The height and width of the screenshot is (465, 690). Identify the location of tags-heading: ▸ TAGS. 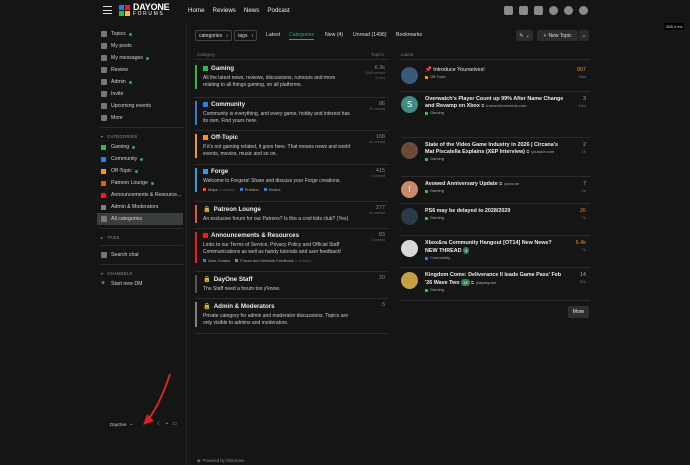
(140, 237).